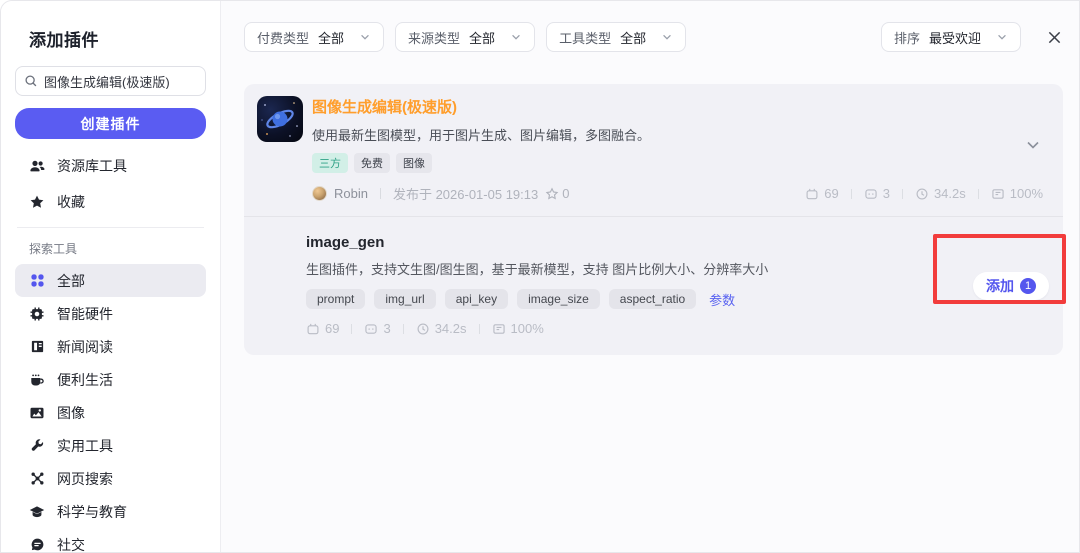 This screenshot has width=1080, height=553. Describe the element at coordinates (330, 163) in the screenshot. I see `tag-third-party: 三方` at that location.